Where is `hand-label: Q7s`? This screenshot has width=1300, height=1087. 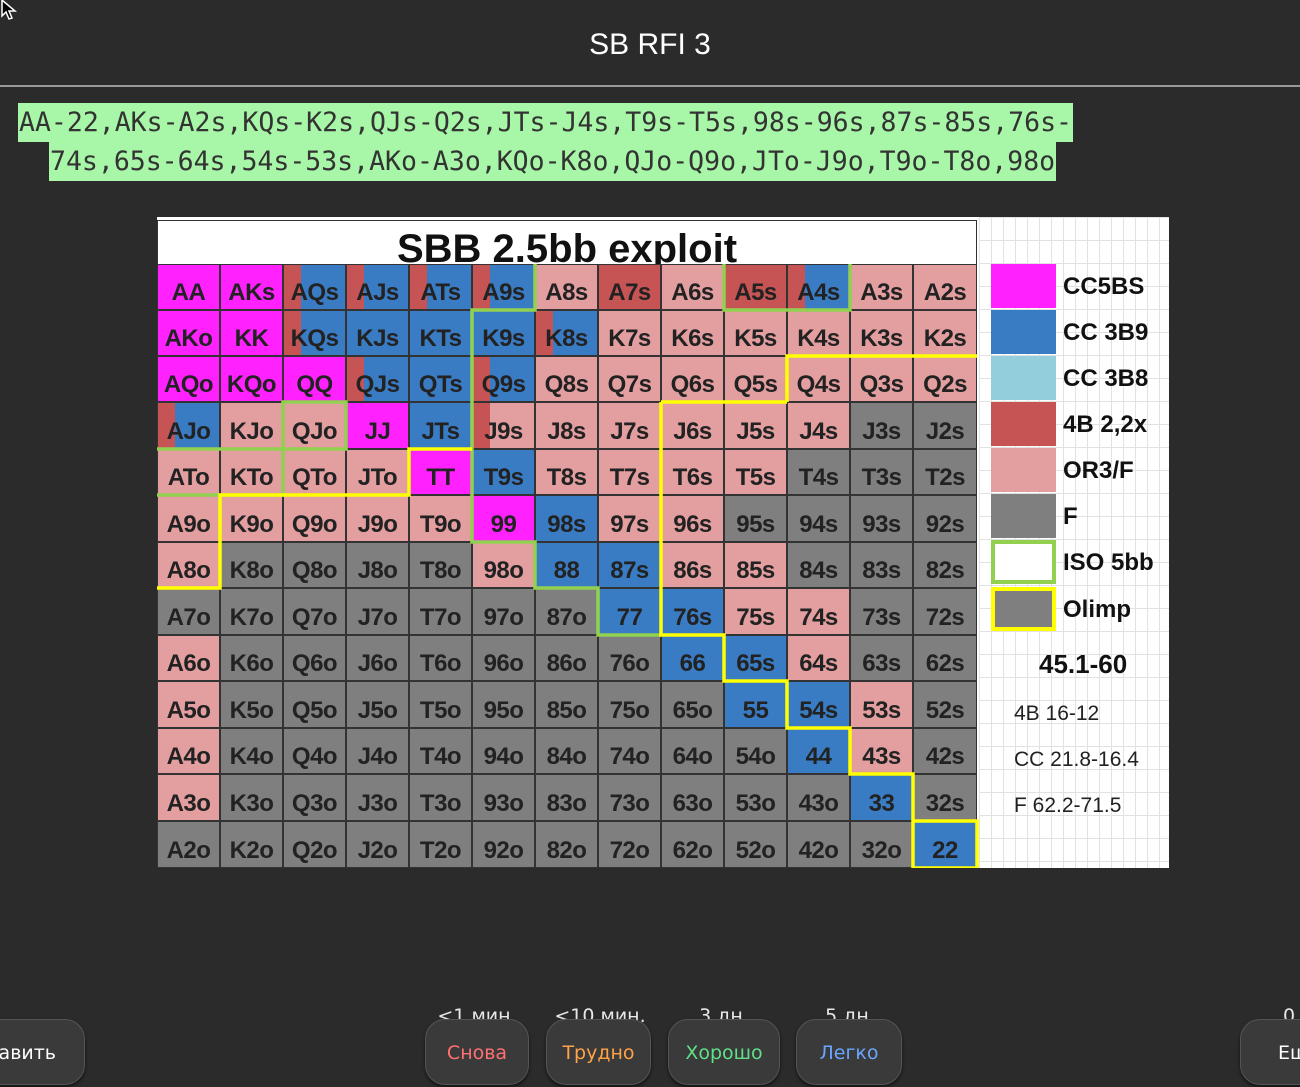
hand-label: Q7s is located at coordinates (629, 384).